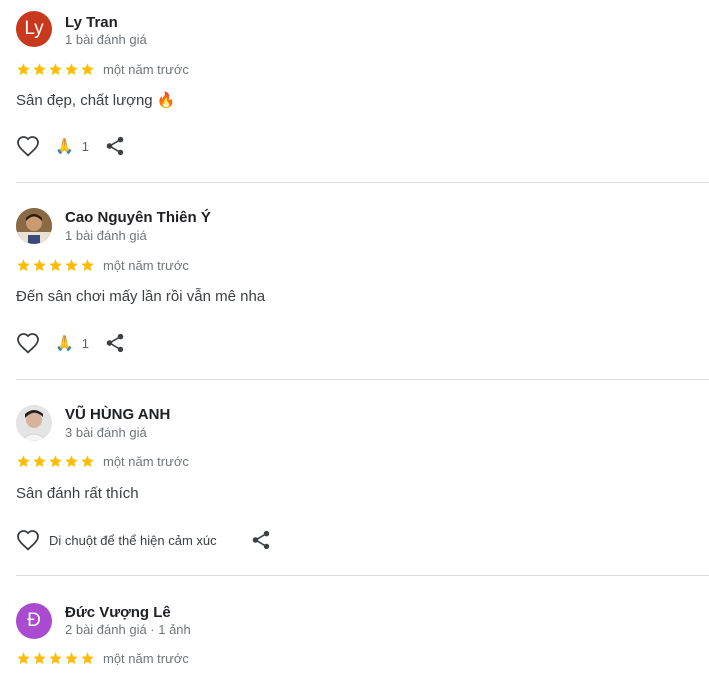 The height and width of the screenshot is (686, 709). I want to click on avatar-initials: Đ, so click(34, 620).